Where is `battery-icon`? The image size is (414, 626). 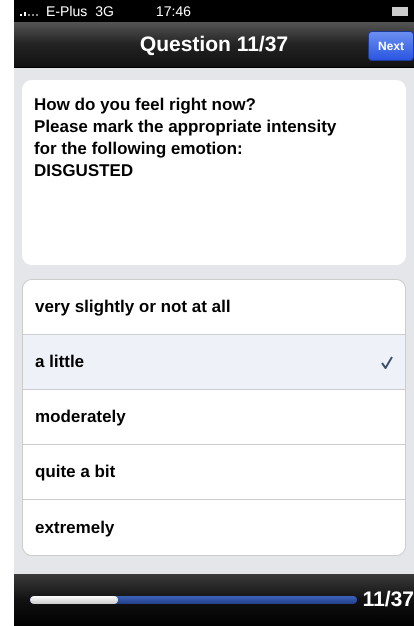
battery-icon is located at coordinates (400, 11).